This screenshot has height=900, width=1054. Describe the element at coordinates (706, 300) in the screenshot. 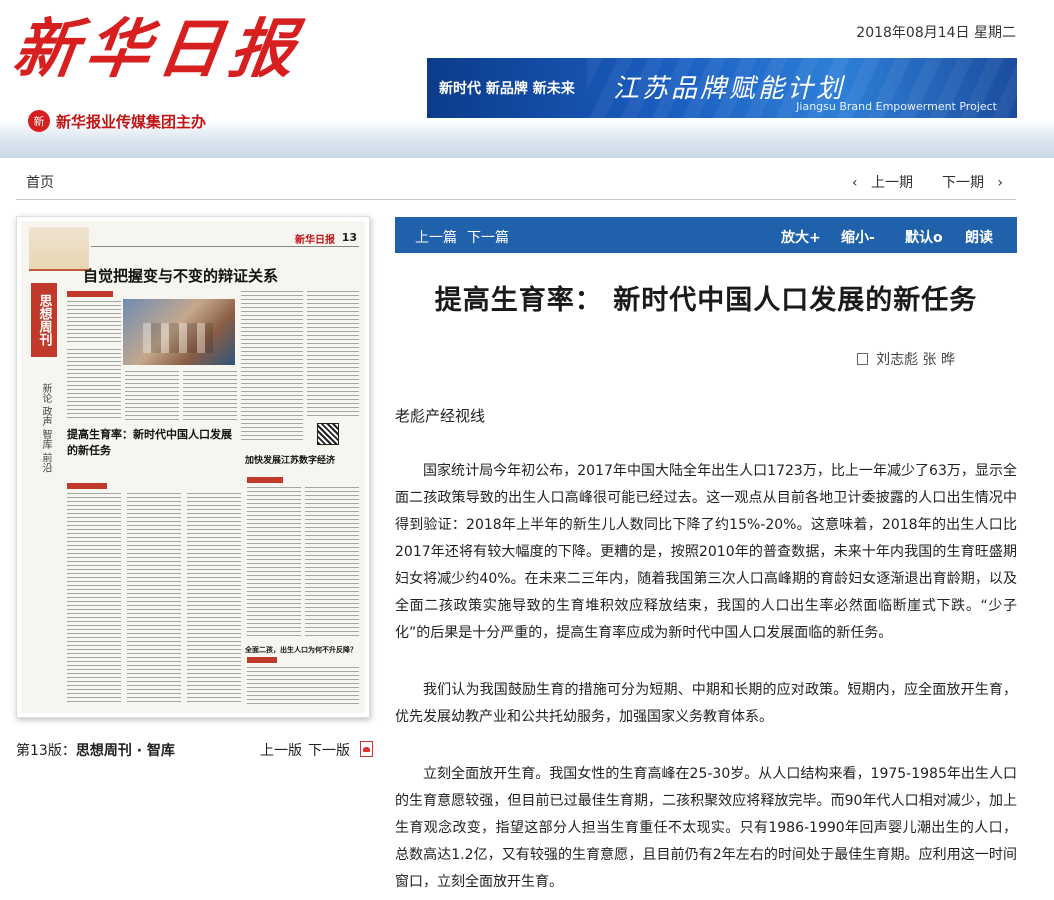

I see `article-title: 提高生育率： 新时代中国人口发展的新任务` at that location.